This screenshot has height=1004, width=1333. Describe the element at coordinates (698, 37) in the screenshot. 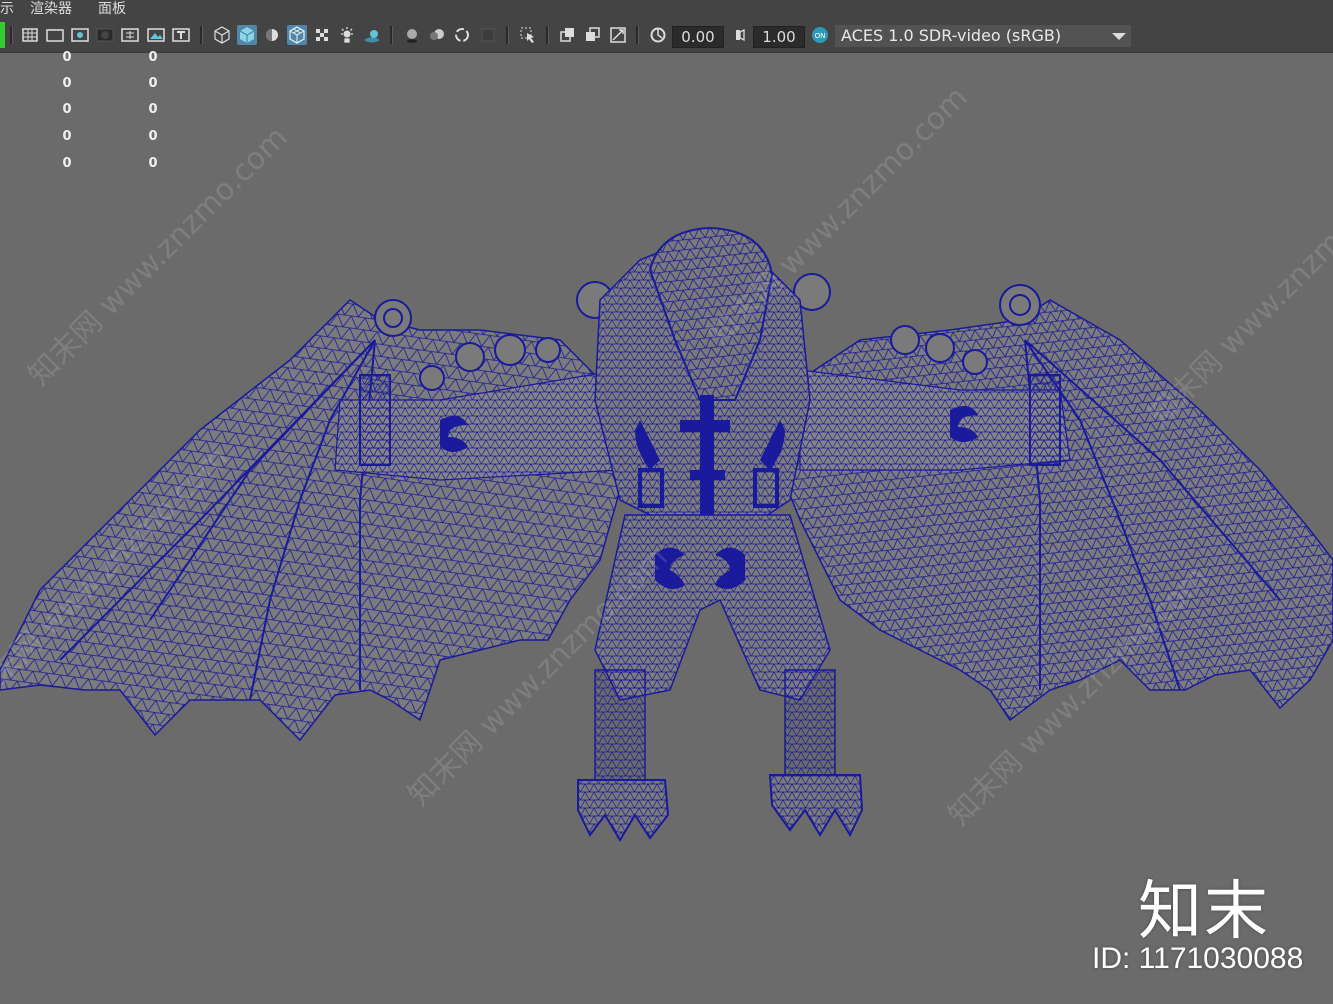

I see `exposure-field: 0.00` at that location.